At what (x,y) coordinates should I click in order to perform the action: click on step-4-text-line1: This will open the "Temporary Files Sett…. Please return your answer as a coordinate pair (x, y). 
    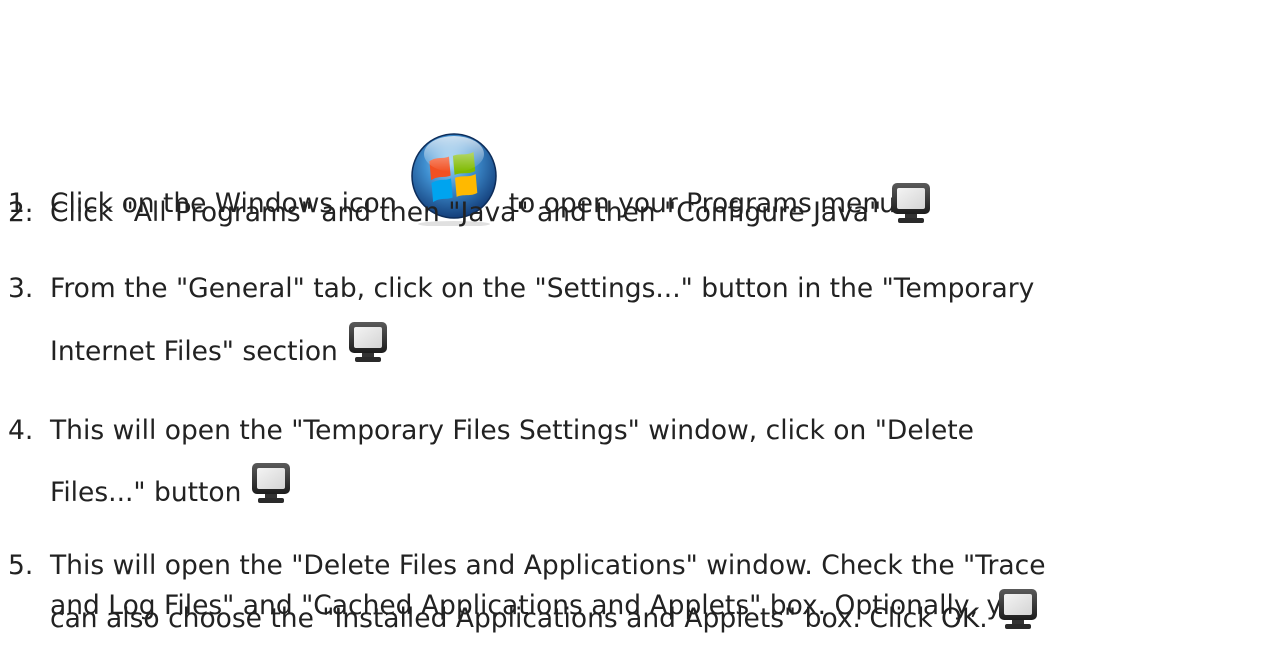
    Looking at the image, I should click on (512, 430).